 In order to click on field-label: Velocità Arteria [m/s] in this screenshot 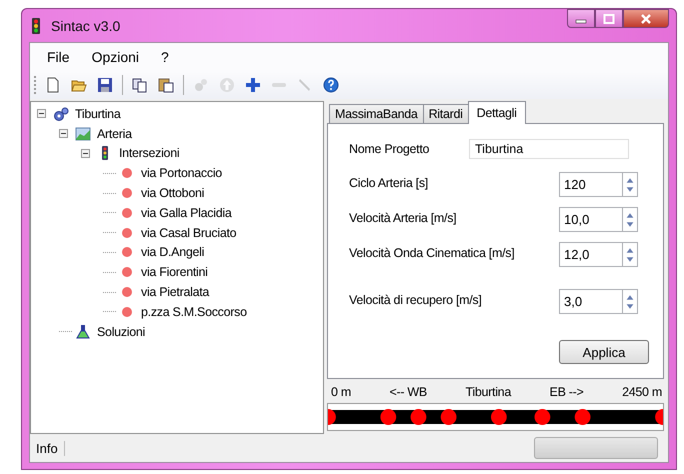, I will do `click(402, 217)`.